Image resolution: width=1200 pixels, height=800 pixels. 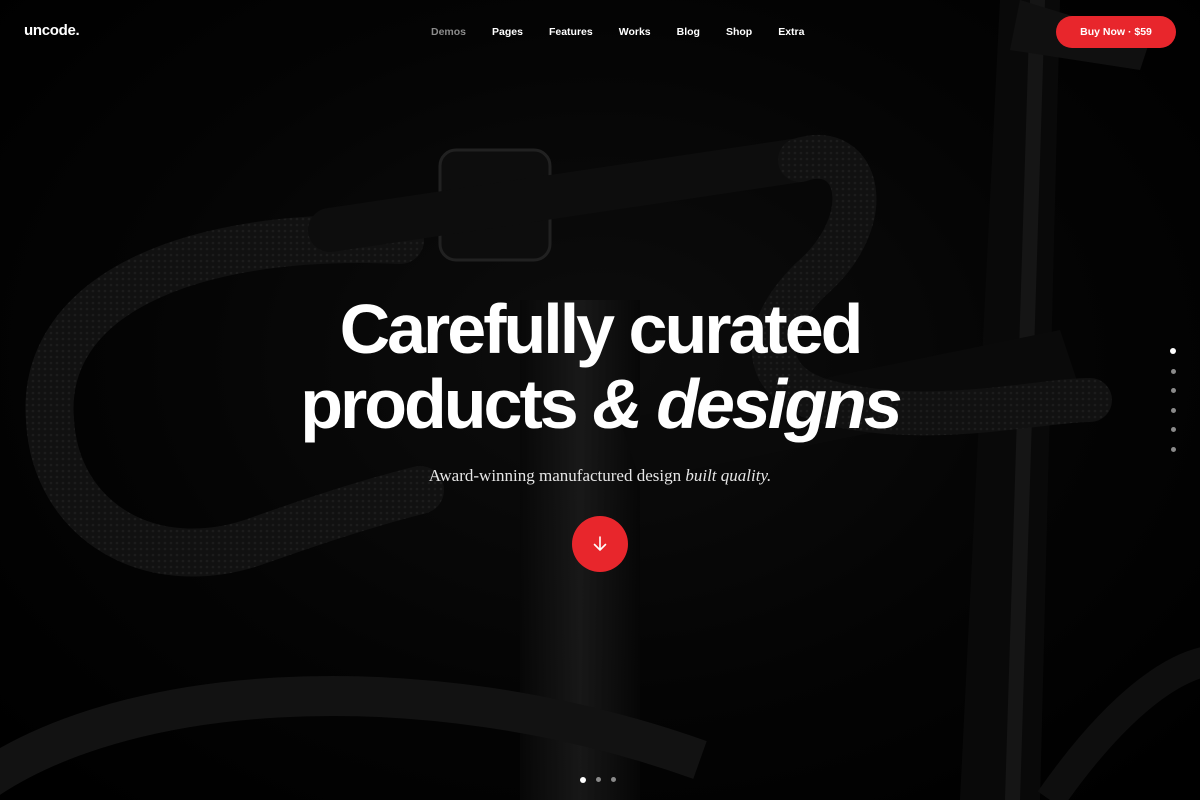 I want to click on headline-line-1: Carefully curated, so click(x=601, y=329).